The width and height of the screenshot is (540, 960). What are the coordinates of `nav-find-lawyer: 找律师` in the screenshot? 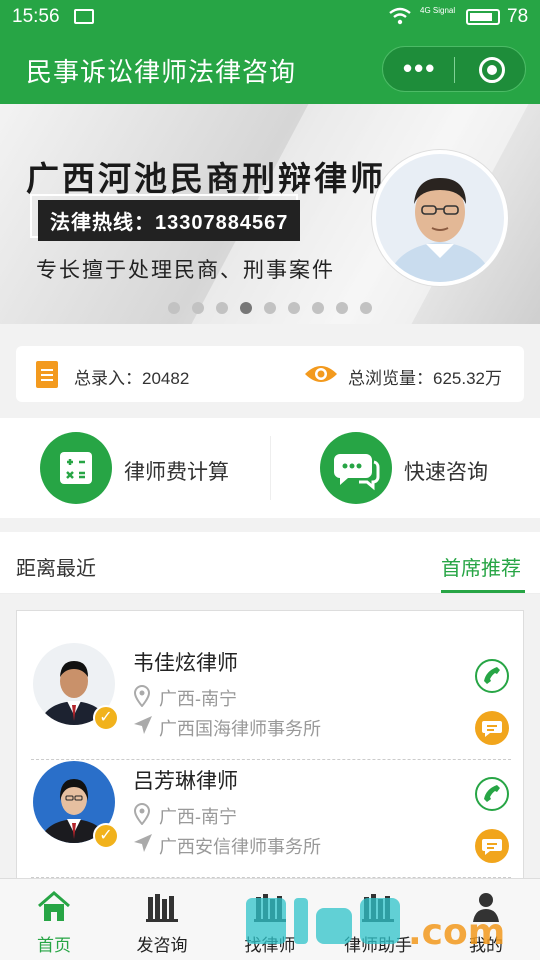 It's located at (270, 919).